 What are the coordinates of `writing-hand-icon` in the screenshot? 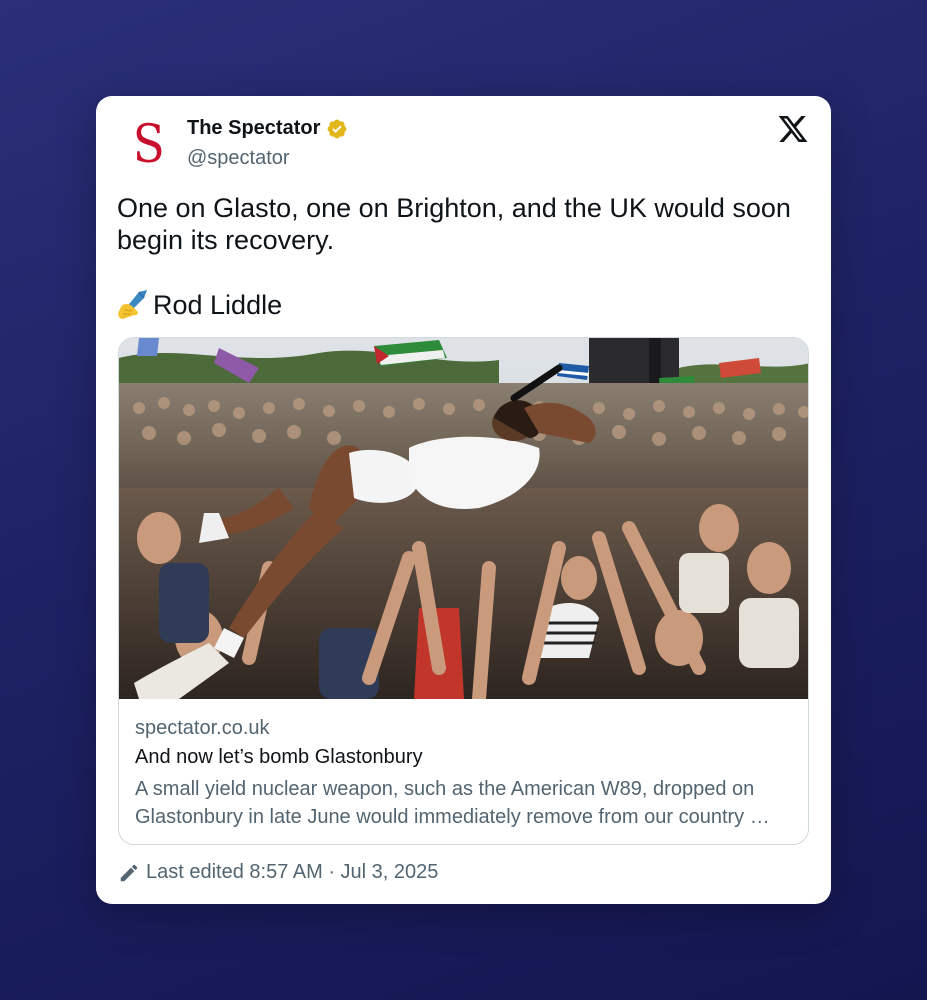 It's located at (132, 304).